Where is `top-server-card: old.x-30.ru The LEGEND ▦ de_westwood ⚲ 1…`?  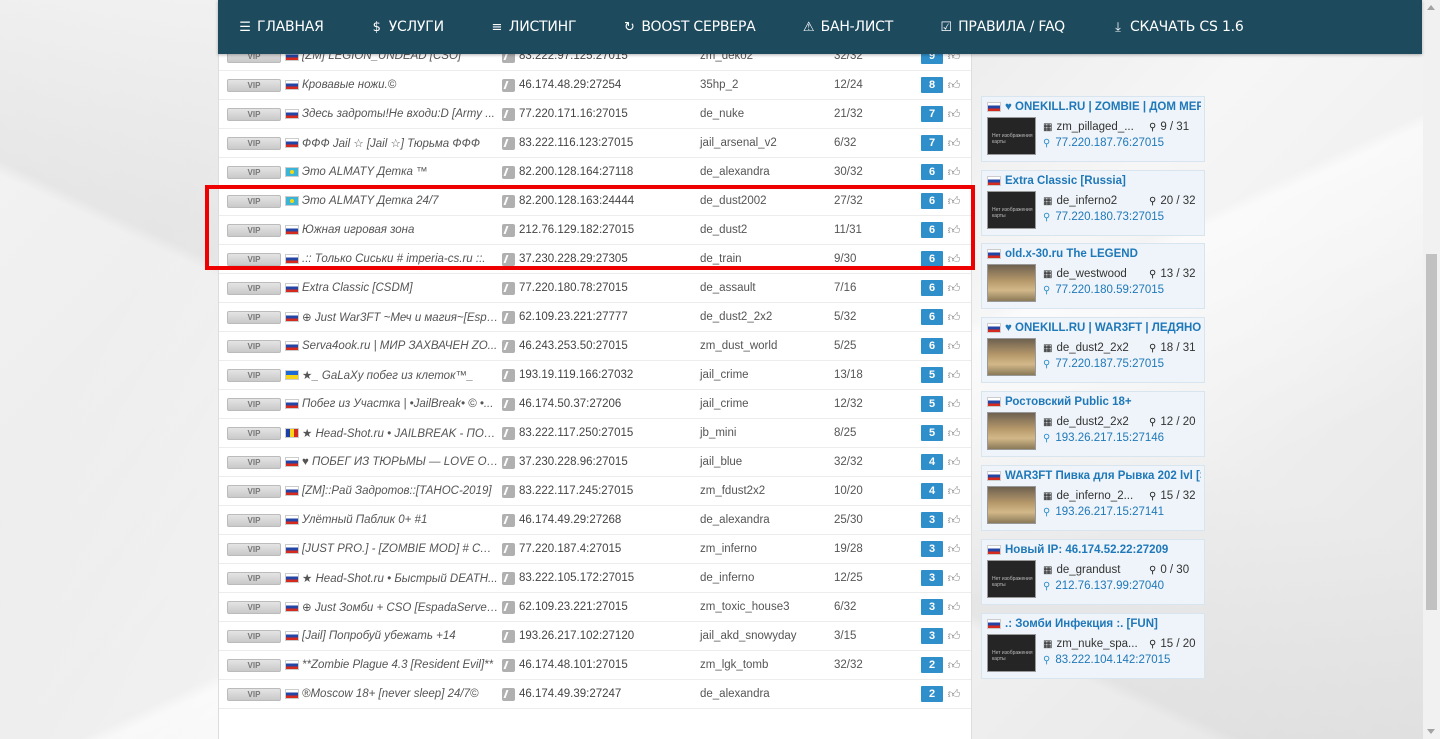
top-server-card: old.x-30.ru The LEGEND ▦ de_westwood ⚲ 1… is located at coordinates (1093, 276).